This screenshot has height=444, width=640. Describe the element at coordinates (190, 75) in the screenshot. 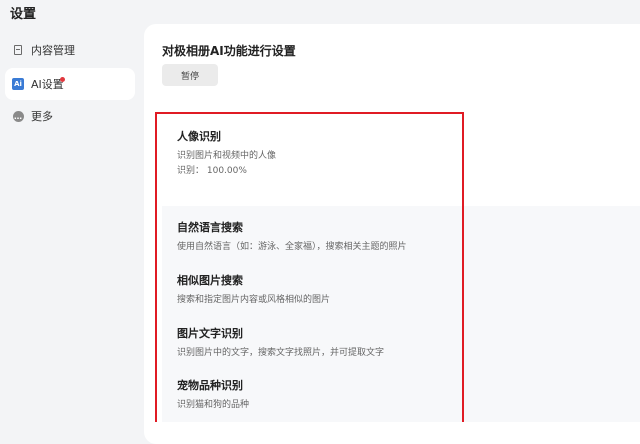

I see `pause-button: 暂停` at that location.